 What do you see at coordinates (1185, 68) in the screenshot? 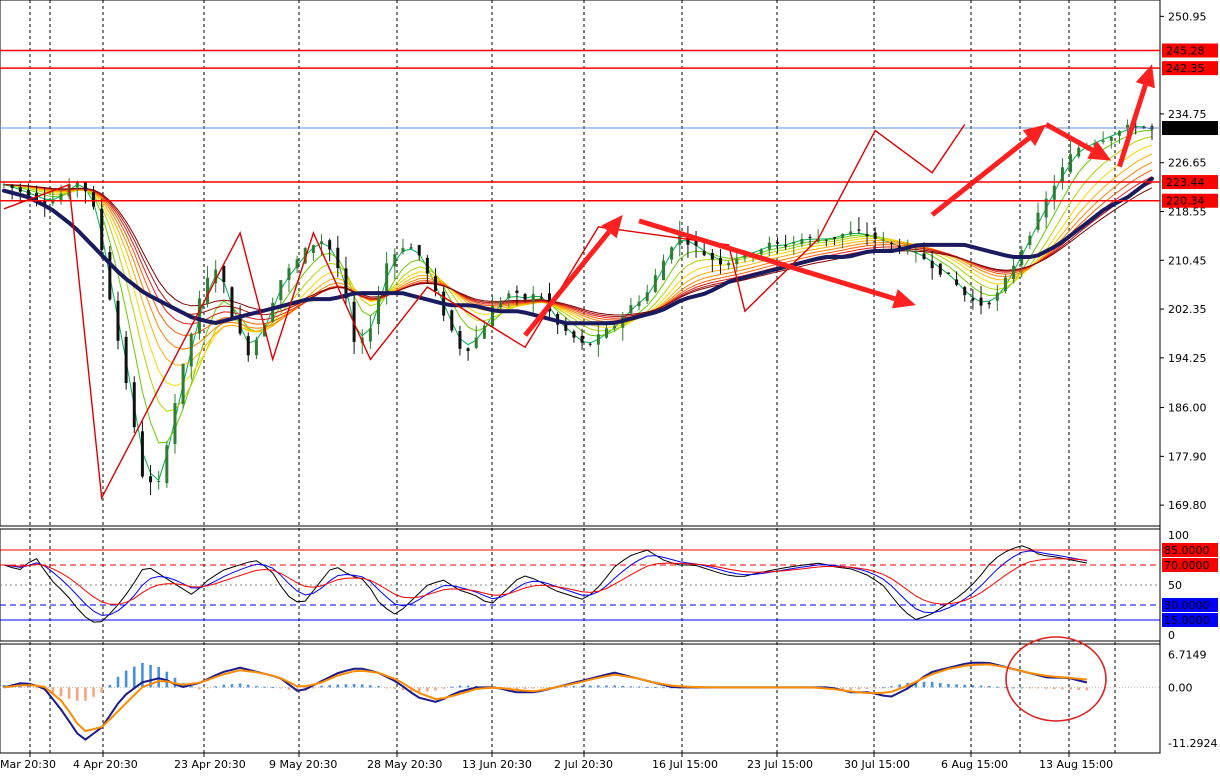
I see `level-tag-label: 242.35` at bounding box center [1185, 68].